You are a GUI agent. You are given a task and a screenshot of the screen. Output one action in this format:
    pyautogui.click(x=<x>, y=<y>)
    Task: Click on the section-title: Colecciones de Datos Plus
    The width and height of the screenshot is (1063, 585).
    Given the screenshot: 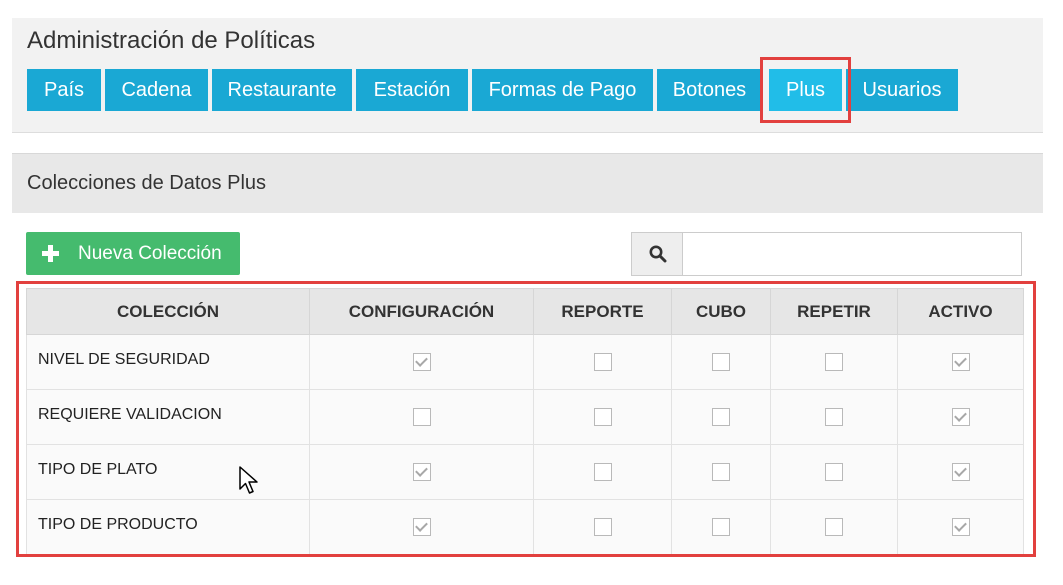 What is the action you would take?
    pyautogui.click(x=147, y=183)
    